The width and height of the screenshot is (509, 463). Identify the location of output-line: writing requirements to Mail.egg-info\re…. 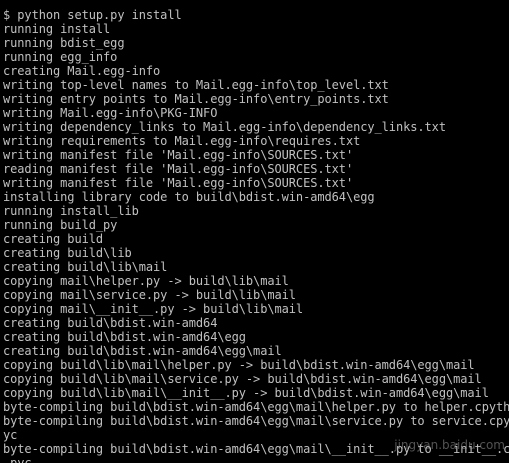
(182, 141).